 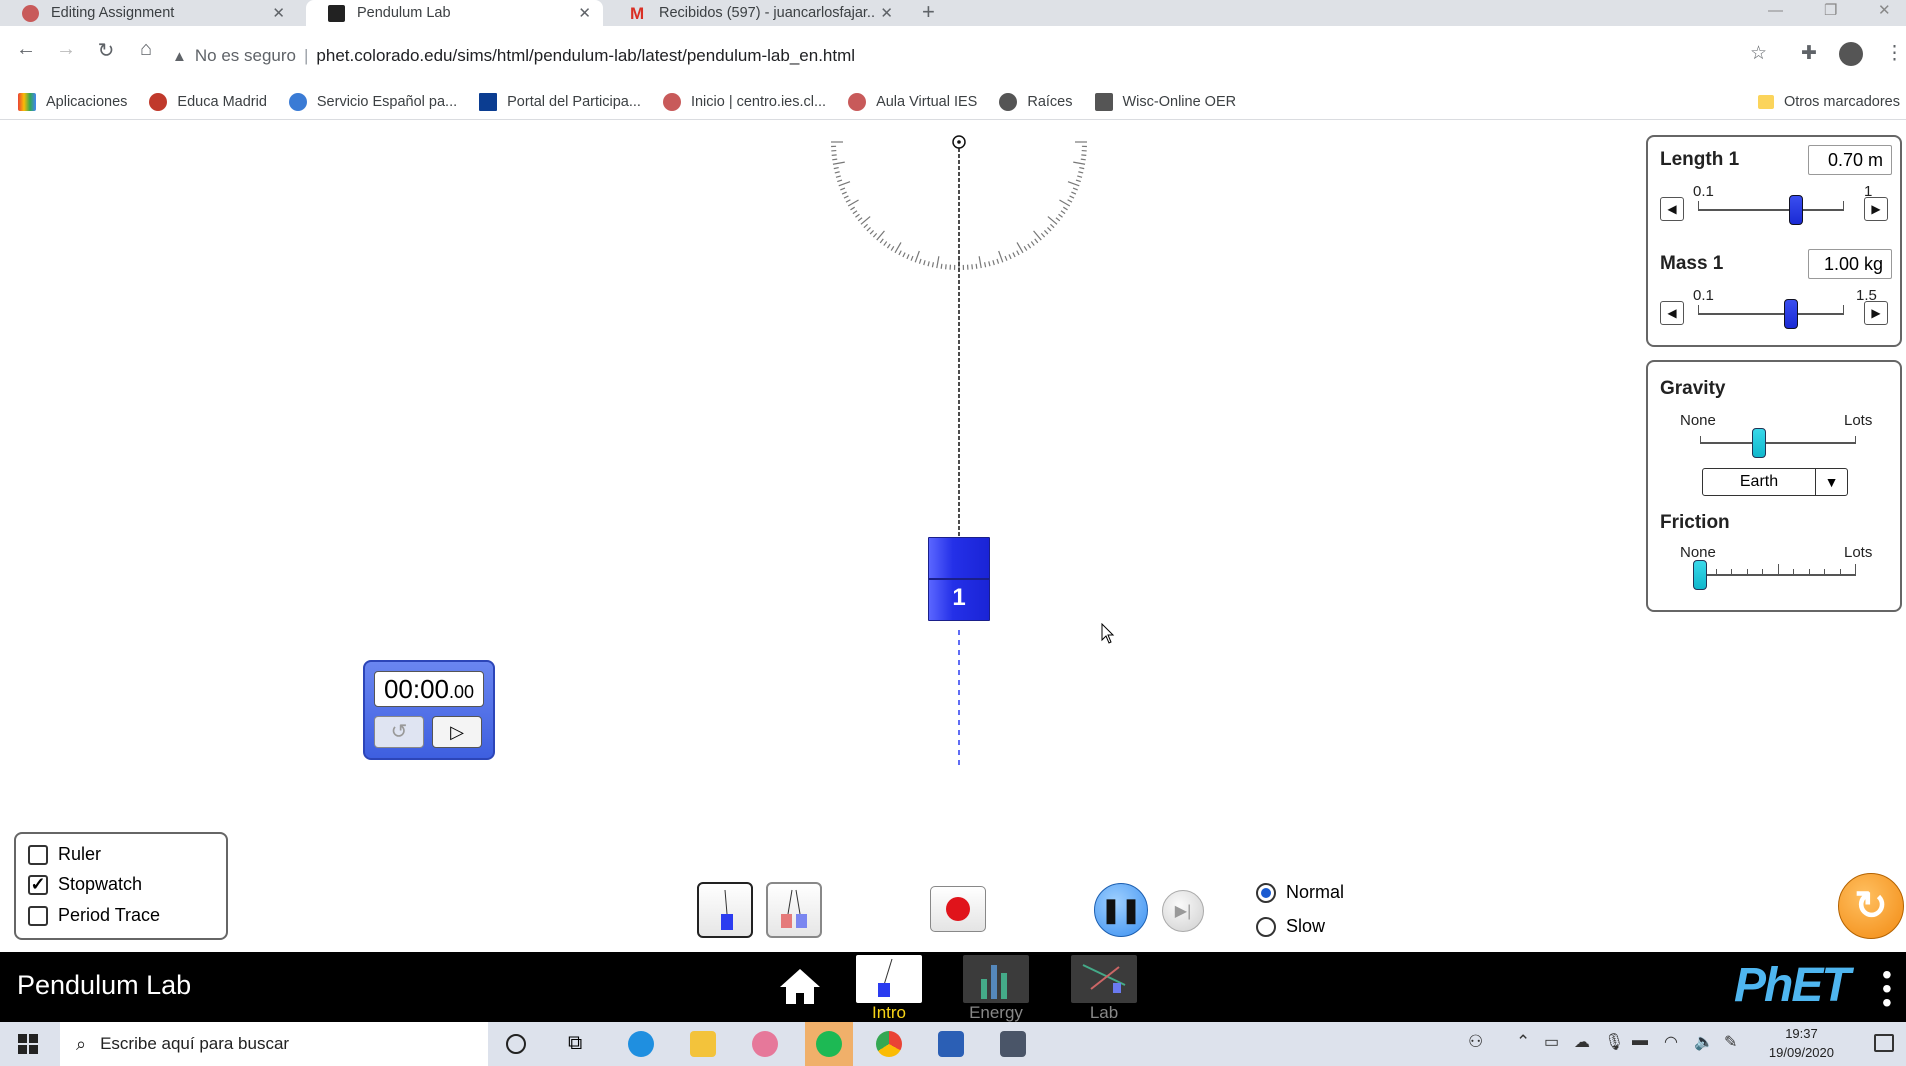 What do you see at coordinates (1700, 575) in the screenshot?
I see `friction-slider-thumb` at bounding box center [1700, 575].